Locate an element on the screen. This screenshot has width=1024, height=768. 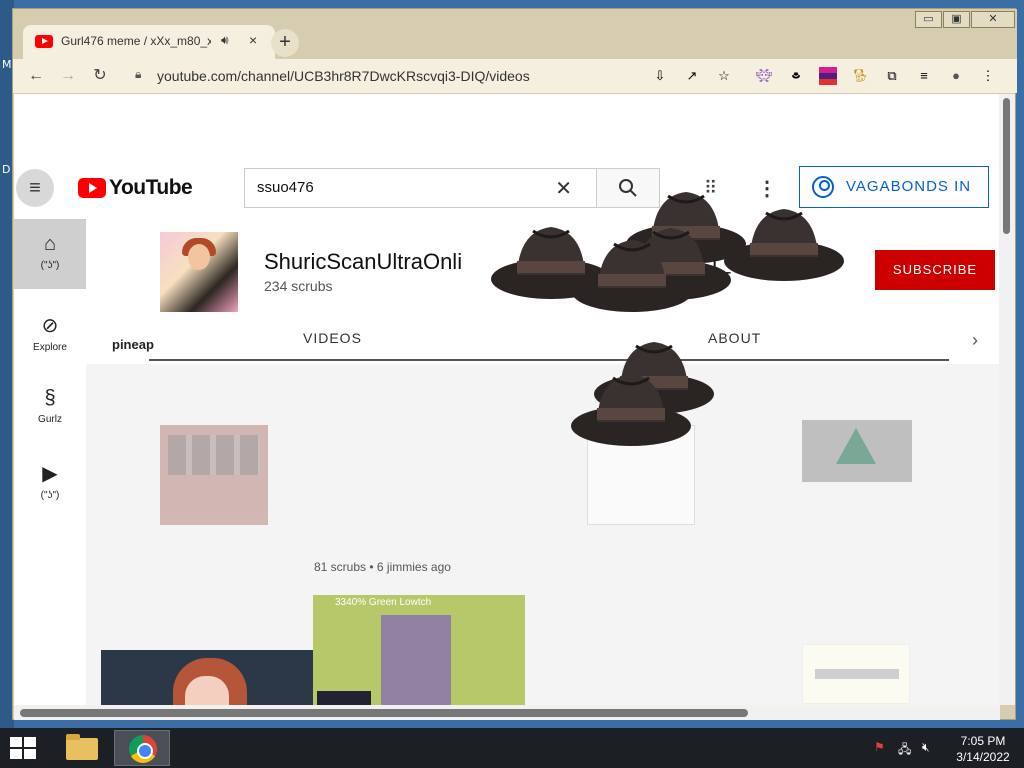
hamburger-menu-button: ≡ is located at coordinates (35, 188).